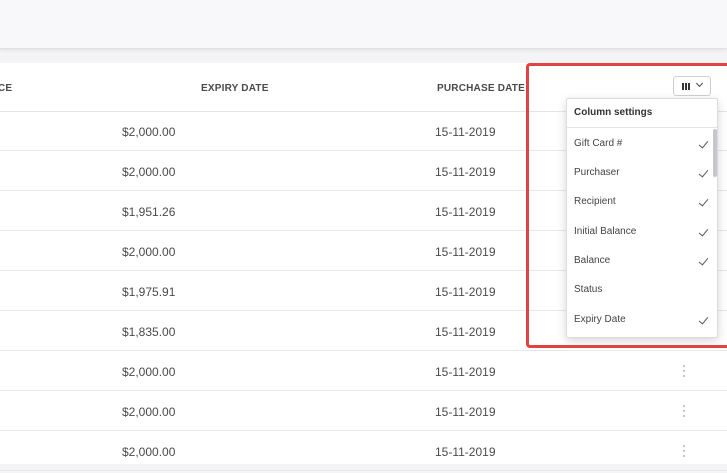 The width and height of the screenshot is (727, 473). I want to click on header-expiry-date: EXPIRY DATE, so click(235, 87).